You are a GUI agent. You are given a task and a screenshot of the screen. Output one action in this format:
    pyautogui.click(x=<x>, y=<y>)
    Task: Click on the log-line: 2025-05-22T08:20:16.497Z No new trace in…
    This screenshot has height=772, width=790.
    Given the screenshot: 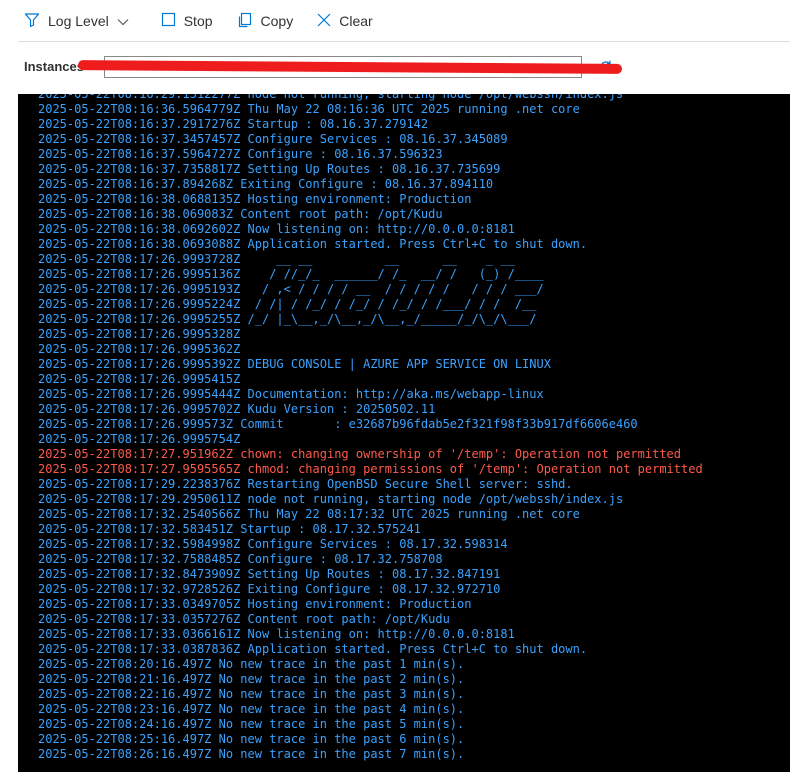 What is the action you would take?
    pyautogui.click(x=251, y=664)
    